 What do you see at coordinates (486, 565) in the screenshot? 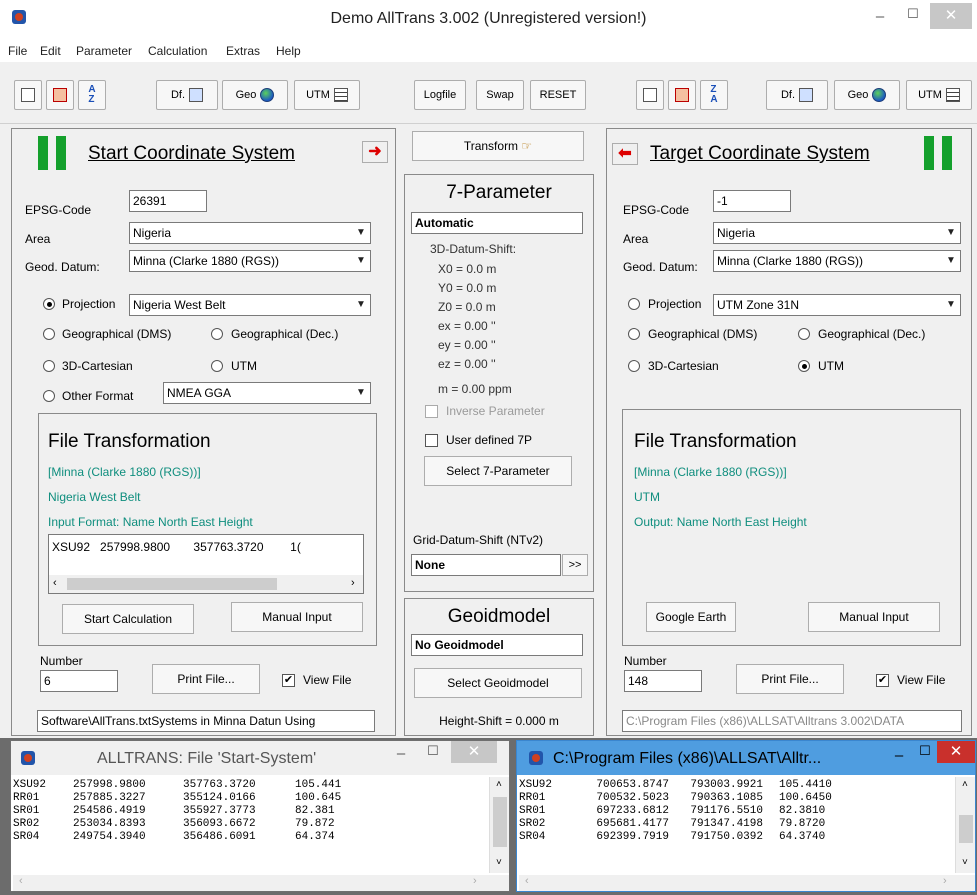
I see `grid-shift-field: None` at bounding box center [486, 565].